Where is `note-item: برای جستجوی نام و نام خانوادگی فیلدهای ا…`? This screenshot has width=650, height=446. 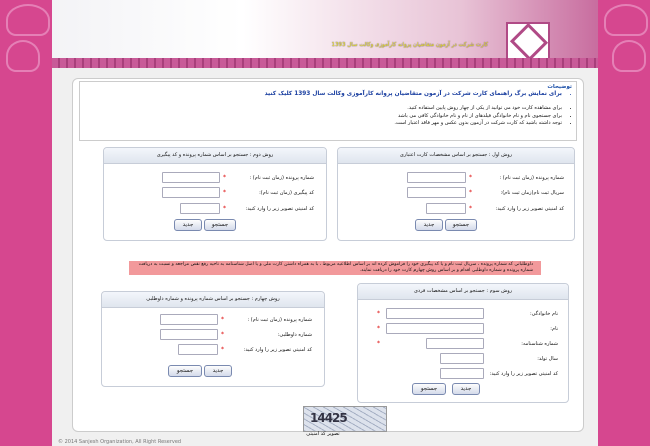 note-item: برای جستجوی نام و نام خانوادگی فیلدهای ا… is located at coordinates (321, 116).